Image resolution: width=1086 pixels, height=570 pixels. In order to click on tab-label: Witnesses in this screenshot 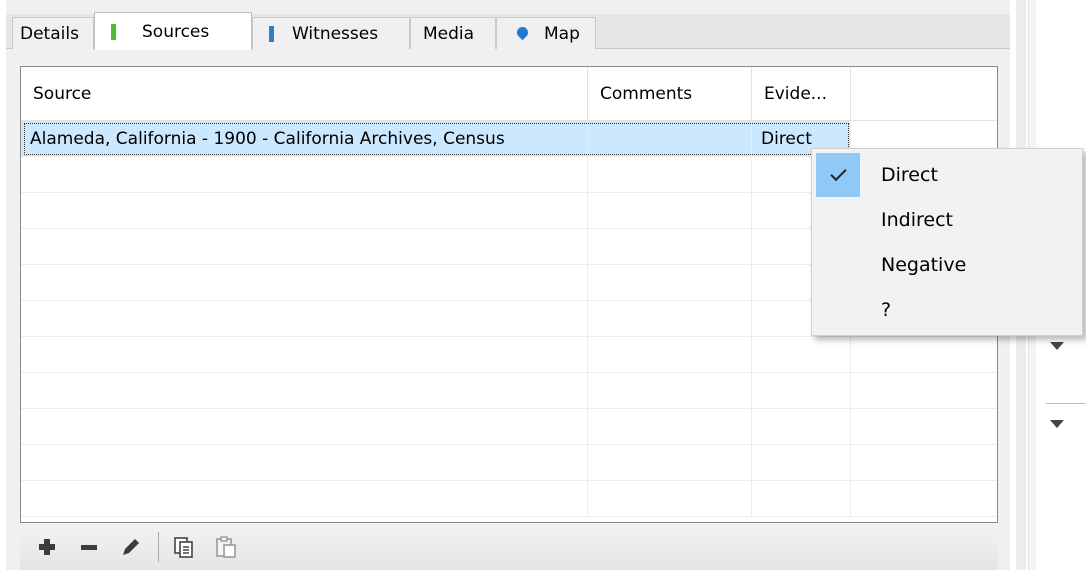, I will do `click(335, 33)`.